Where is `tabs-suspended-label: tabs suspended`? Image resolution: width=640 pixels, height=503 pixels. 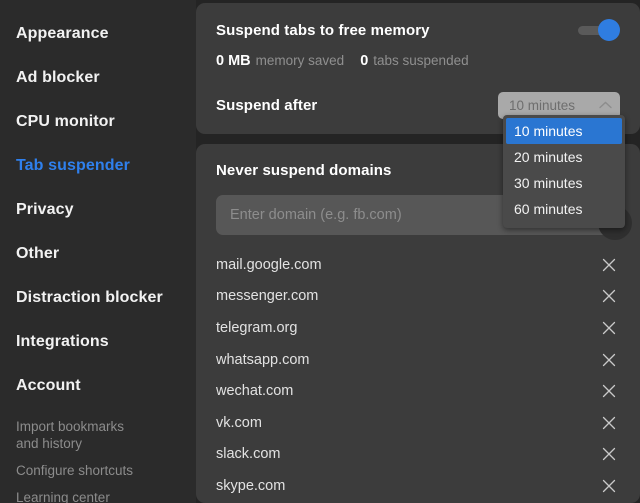 tabs-suspended-label: tabs suspended is located at coordinates (421, 60).